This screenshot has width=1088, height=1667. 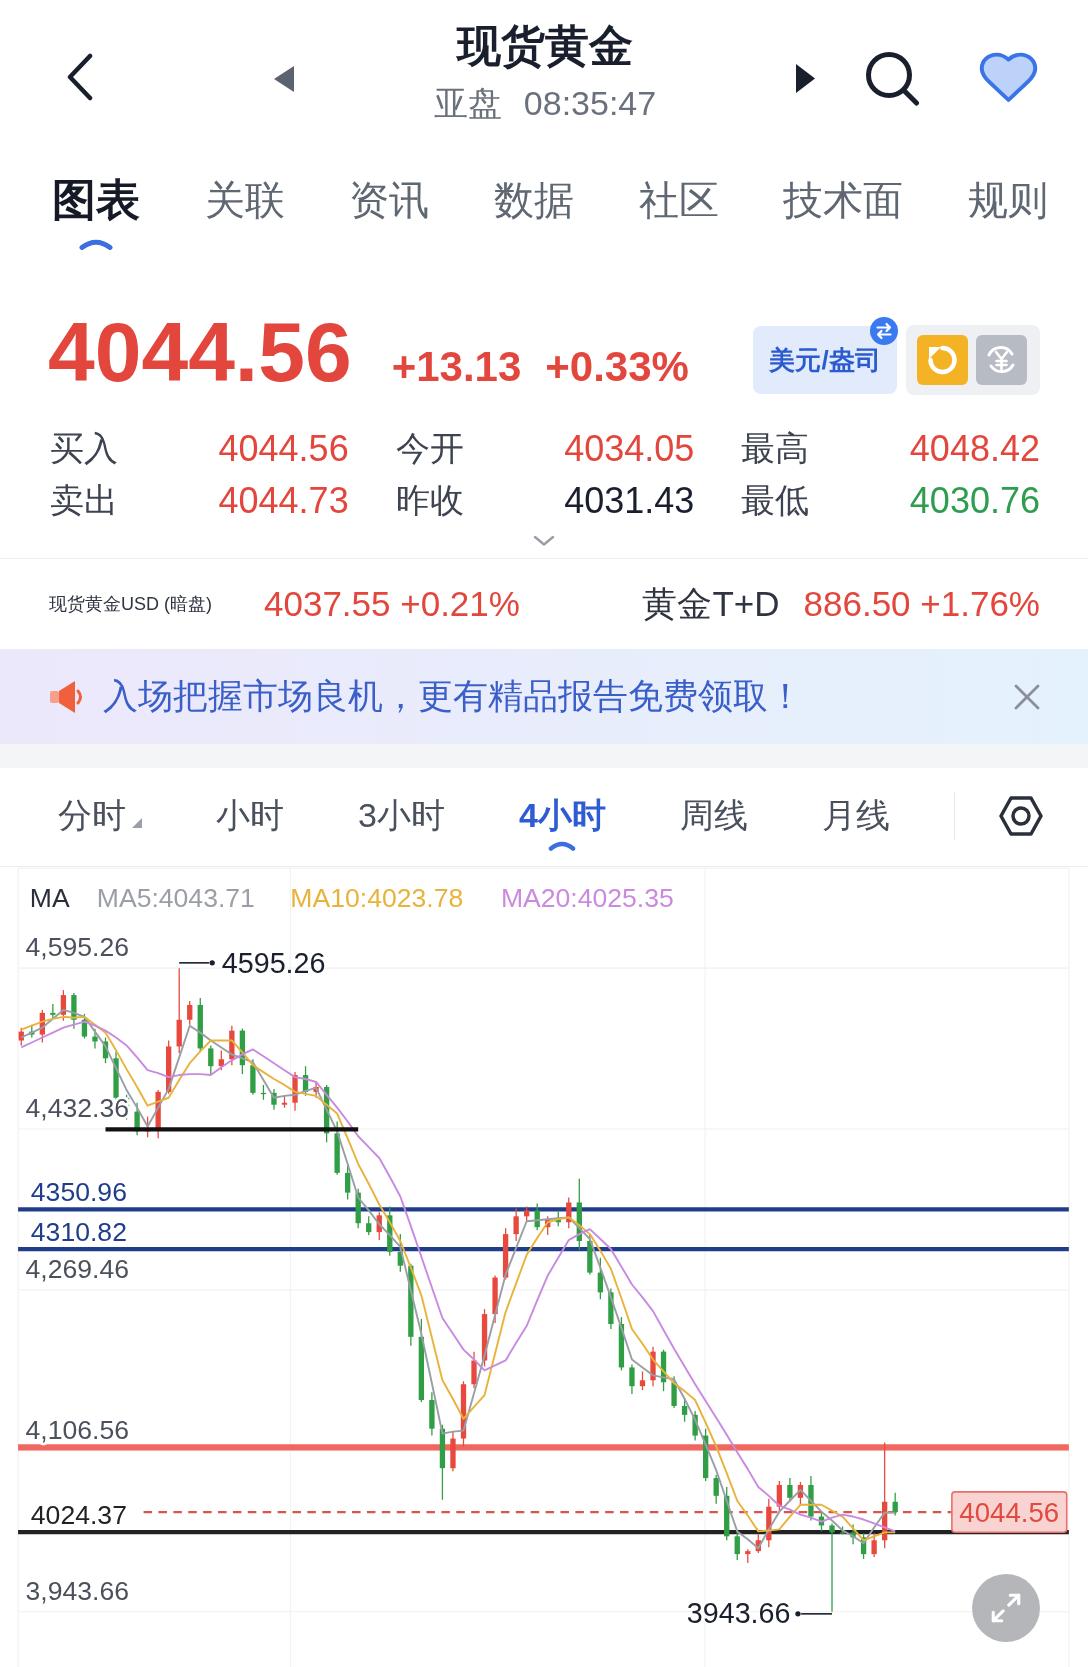 What do you see at coordinates (200, 352) in the screenshot?
I see `current-price: 4044.56` at bounding box center [200, 352].